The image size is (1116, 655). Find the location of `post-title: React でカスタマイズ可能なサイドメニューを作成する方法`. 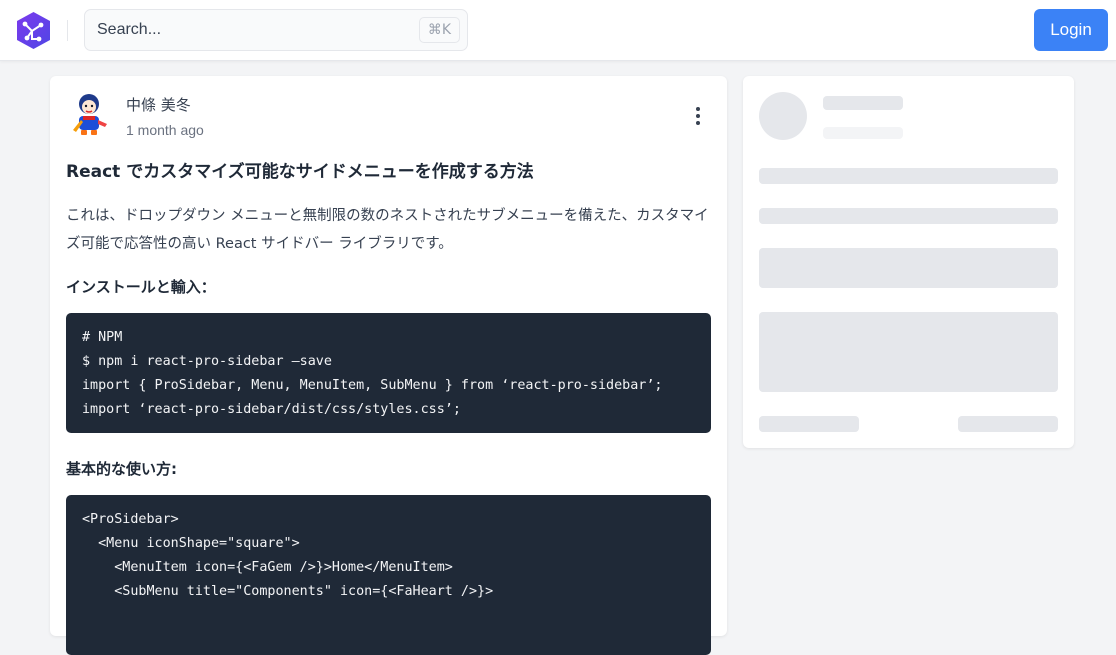

post-title: React でカスタマイズ可能なサイドメニューを作成する方法 is located at coordinates (300, 172).